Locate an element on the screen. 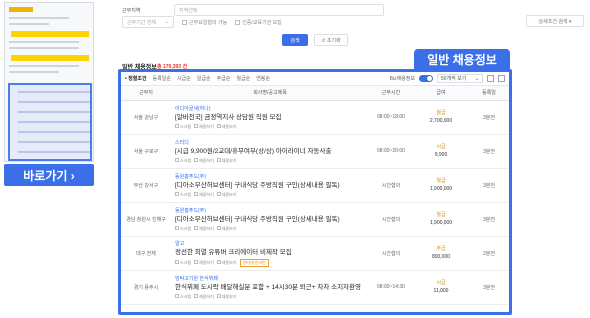  sort-tab: 시급순 is located at coordinates (184, 78).